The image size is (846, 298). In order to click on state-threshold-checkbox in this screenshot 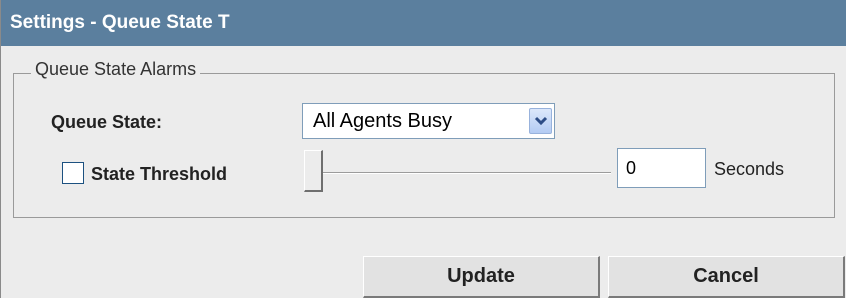, I will do `click(73, 173)`.